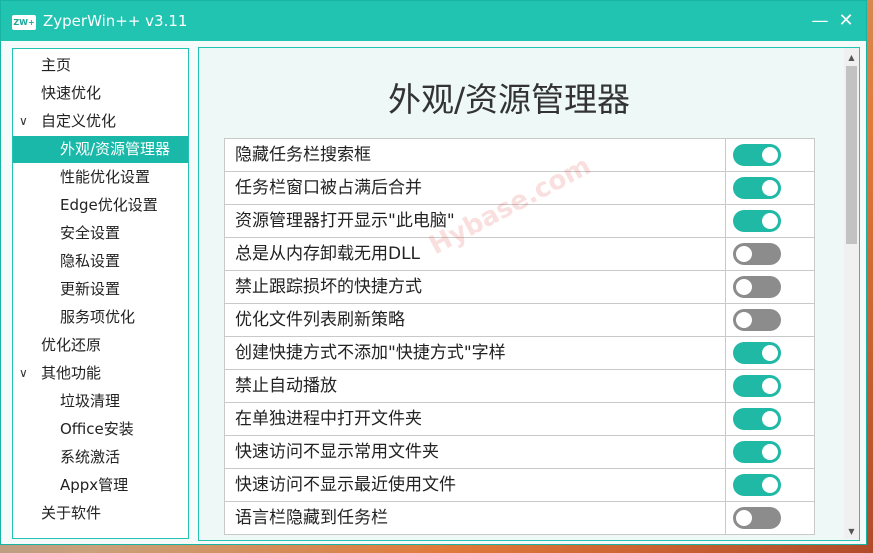 The height and width of the screenshot is (553, 873). Describe the element at coordinates (519, 386) in the screenshot. I see `setting-row: 禁止自动播放` at that location.